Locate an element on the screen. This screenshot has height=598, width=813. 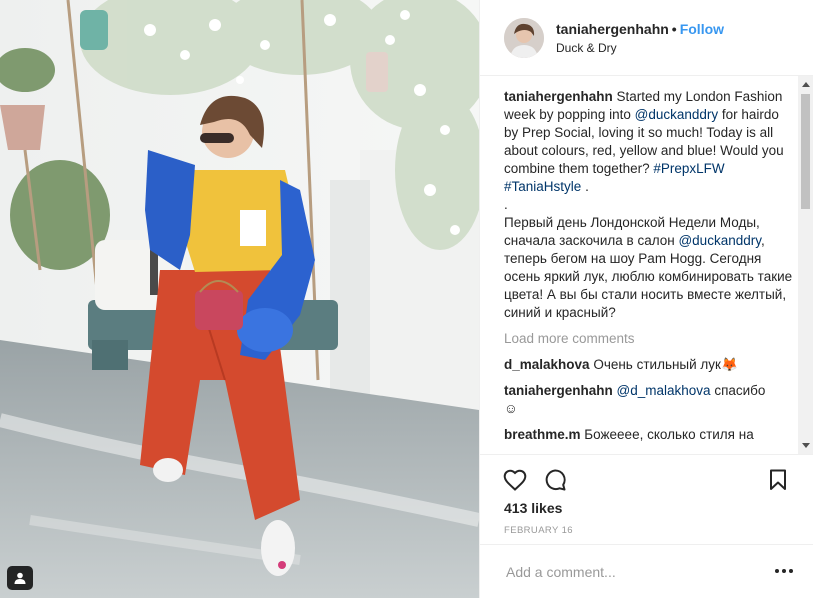
comment-item: d_malakhova Очень стильный лук🦊 is located at coordinates (650, 365).